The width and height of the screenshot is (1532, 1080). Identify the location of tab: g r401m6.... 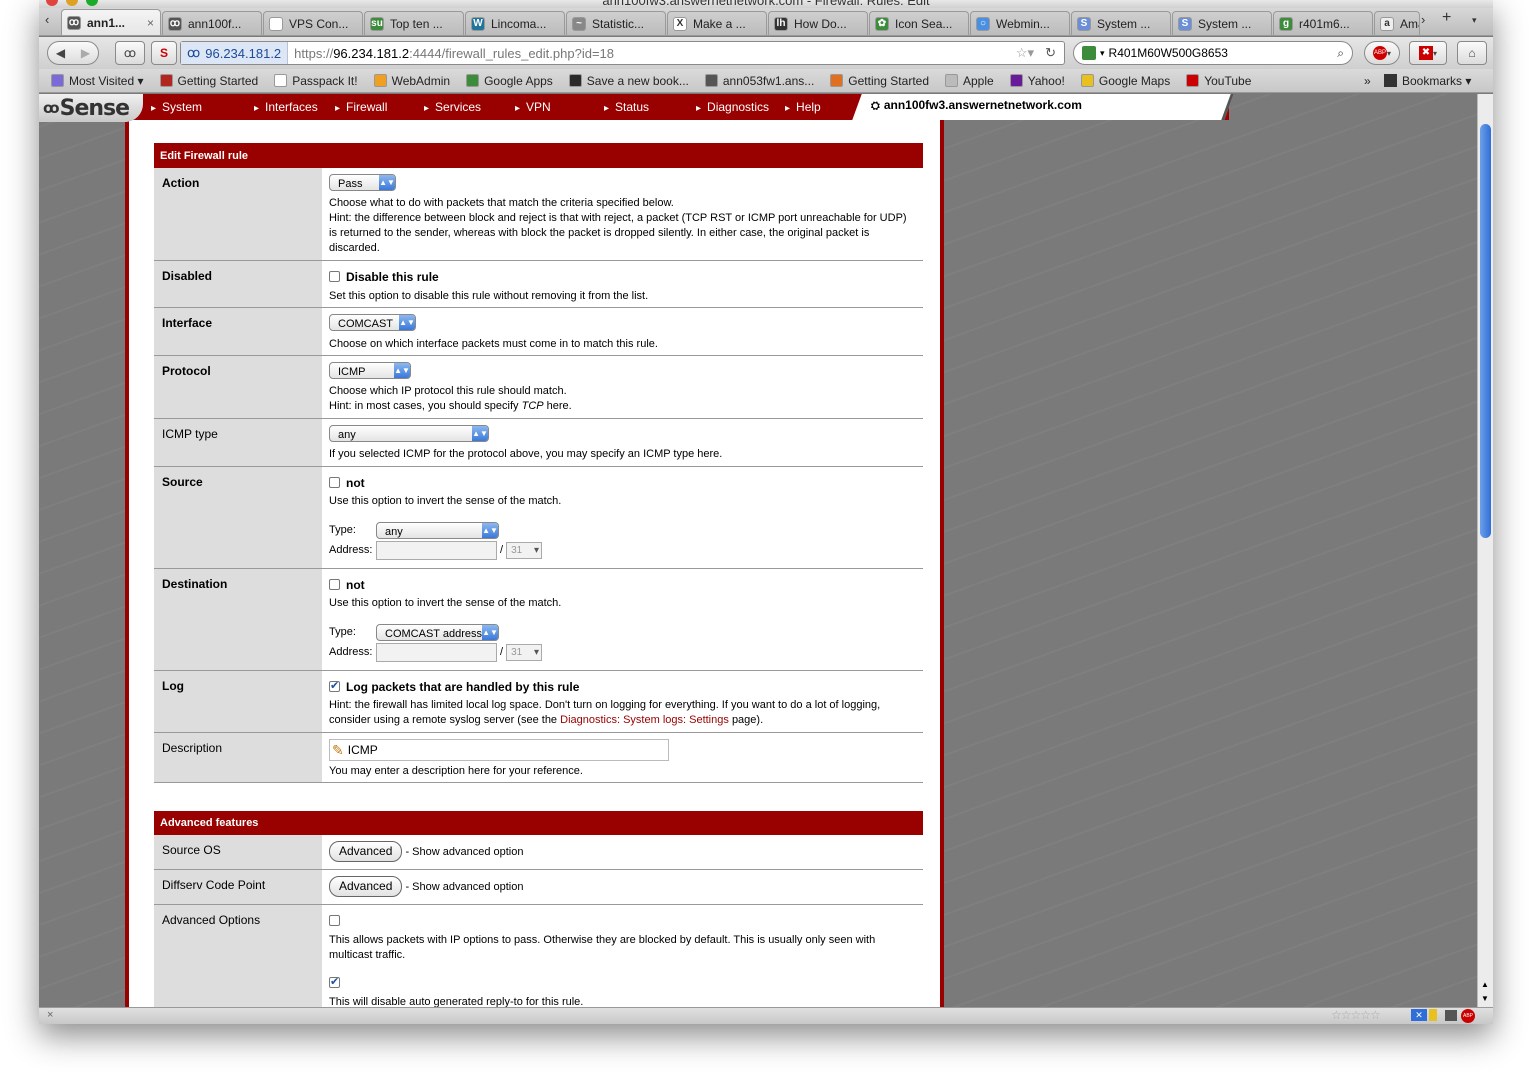
(1323, 23).